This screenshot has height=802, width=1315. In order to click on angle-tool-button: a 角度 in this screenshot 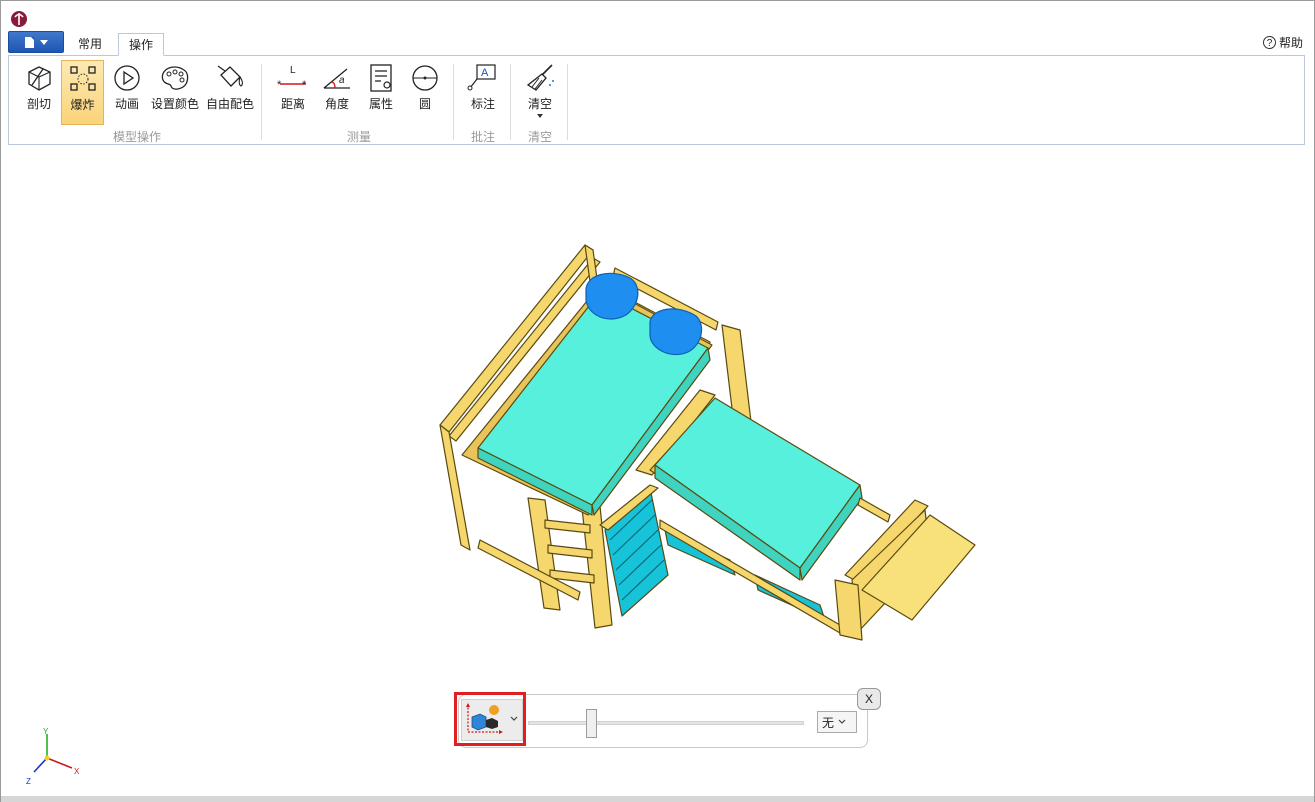, I will do `click(337, 92)`.